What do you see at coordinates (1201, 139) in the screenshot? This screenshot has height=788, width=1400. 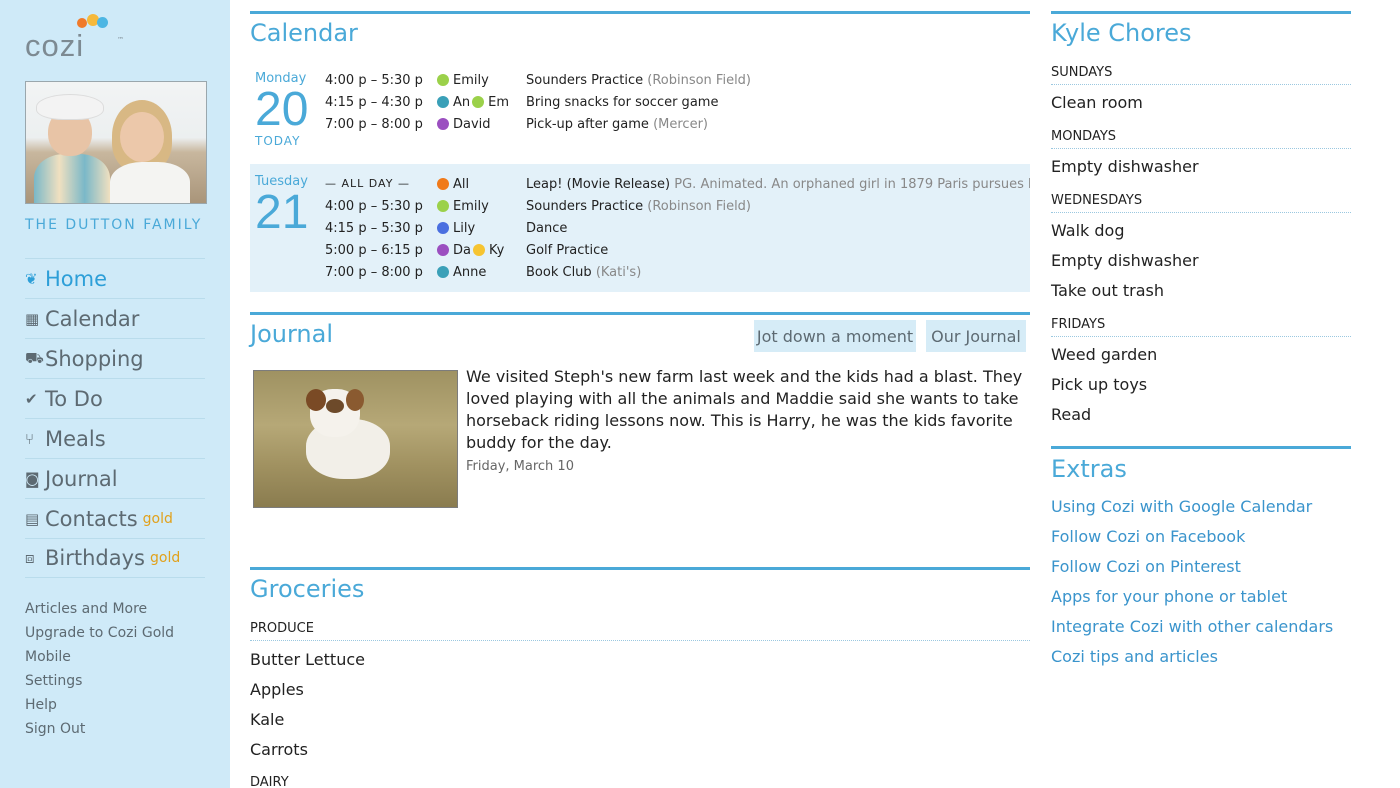 I see `chore-day-header: MONDAYS` at bounding box center [1201, 139].